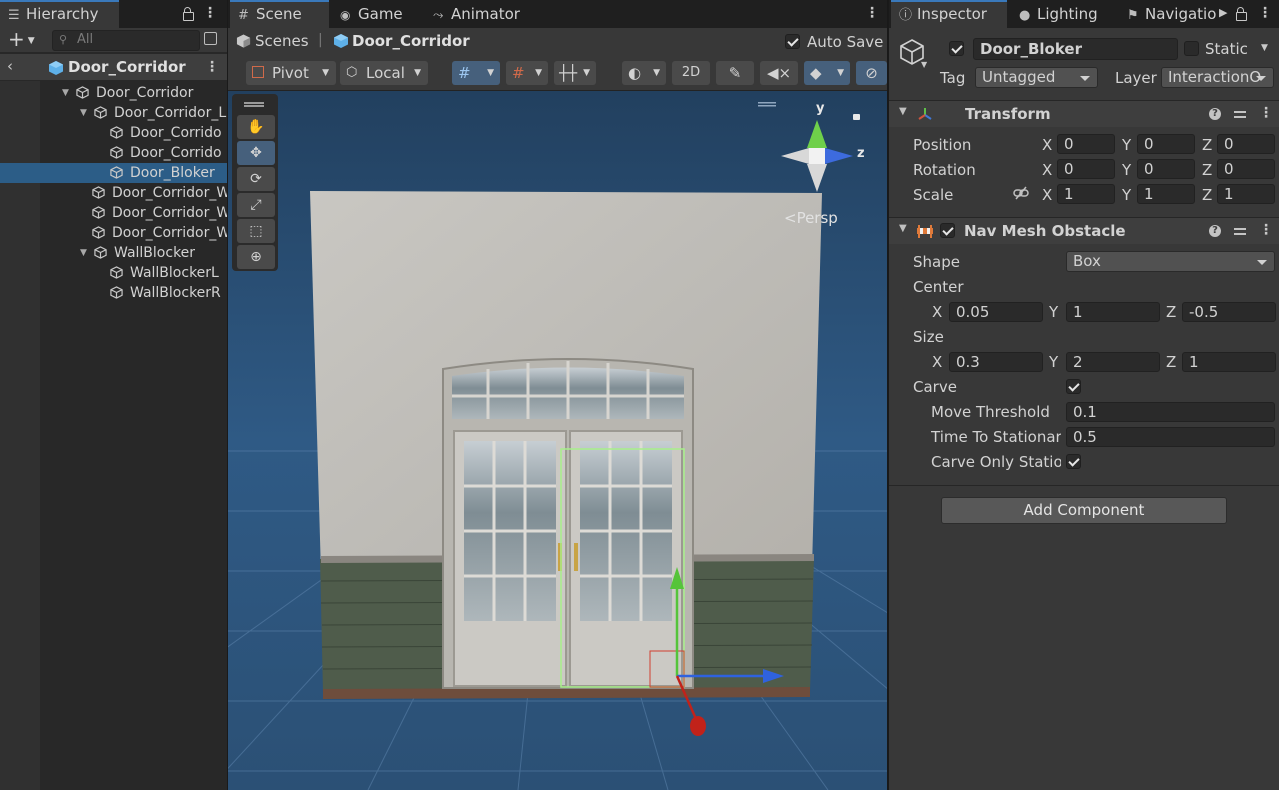  What do you see at coordinates (256, 153) in the screenshot?
I see `move-tool-button: ✥` at bounding box center [256, 153].